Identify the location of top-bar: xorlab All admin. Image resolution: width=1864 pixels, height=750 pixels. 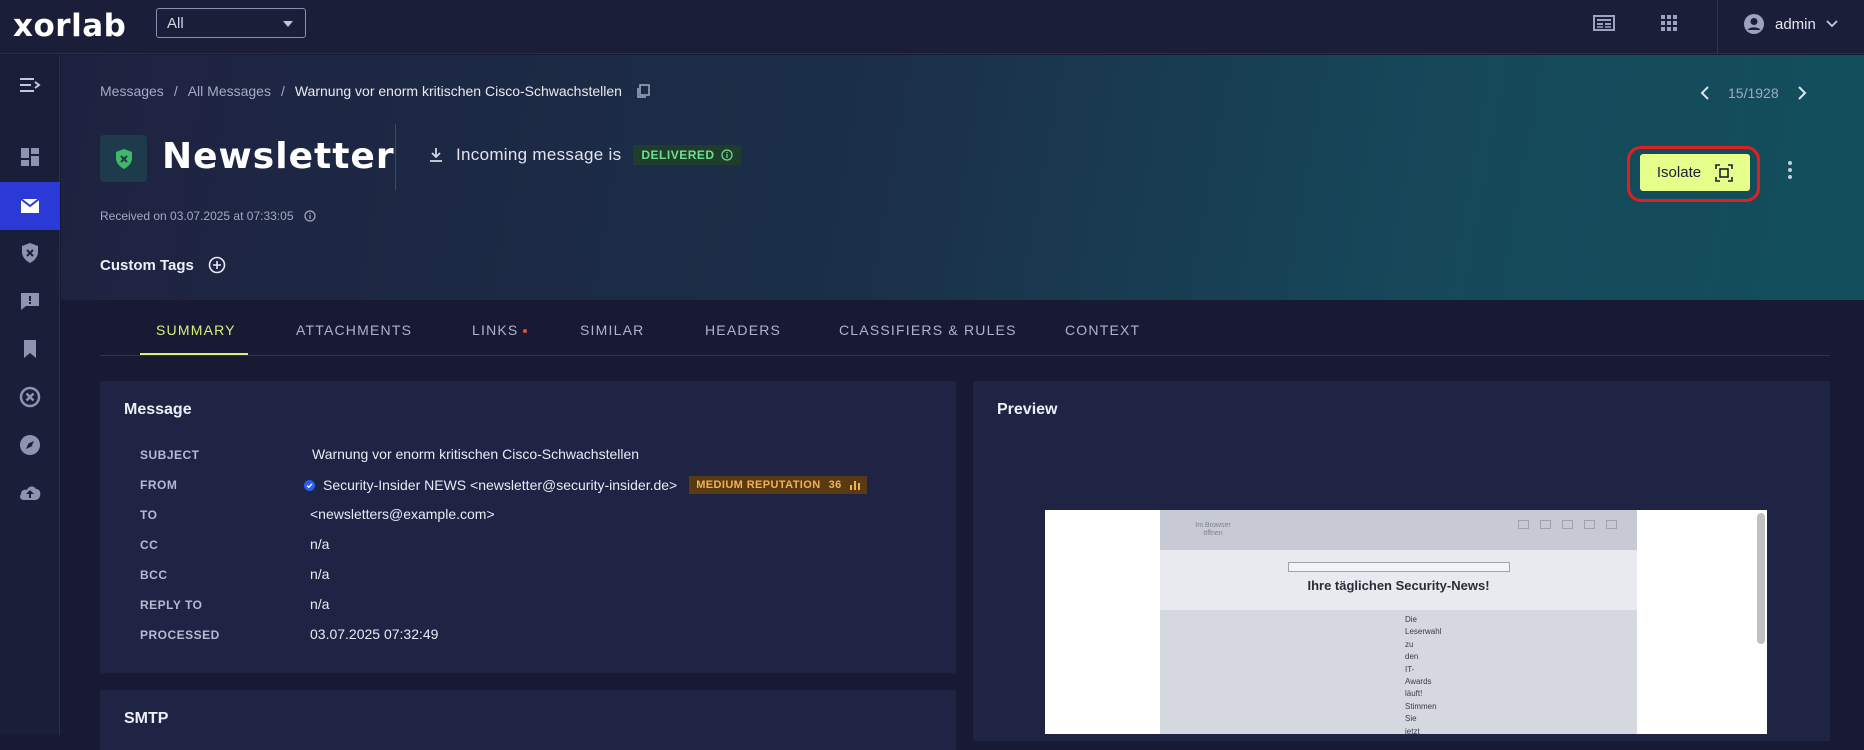
(932, 27).